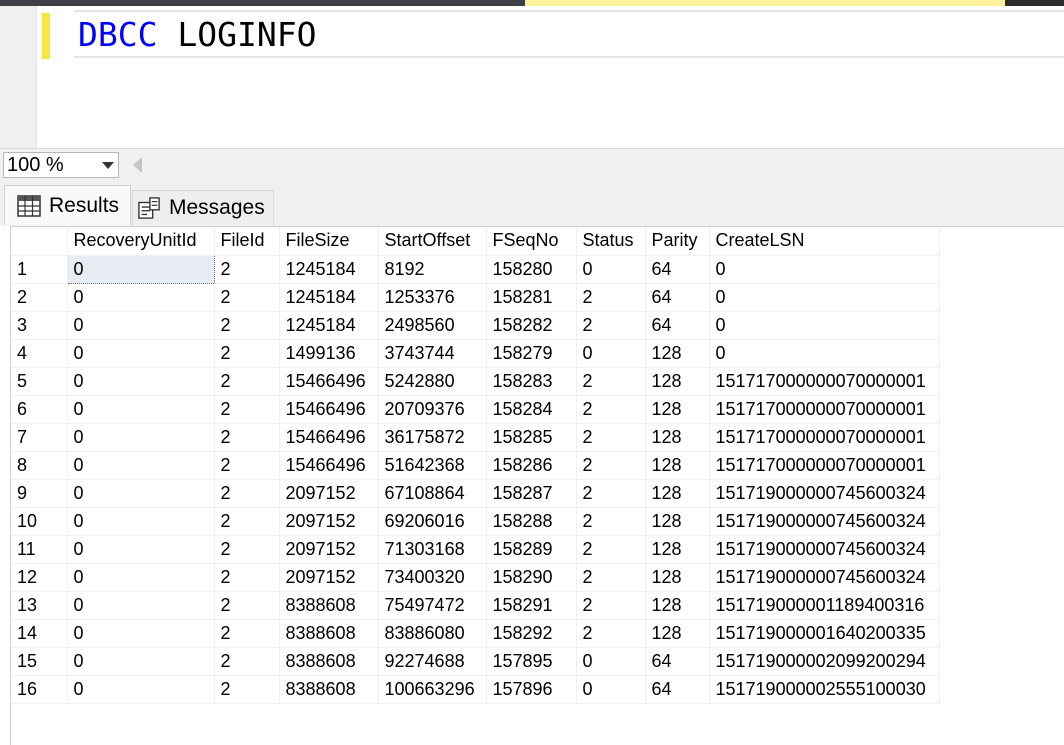 This screenshot has width=1064, height=745. Describe the element at coordinates (531, 325) in the screenshot. I see `cell-fseqno: 158282` at that location.